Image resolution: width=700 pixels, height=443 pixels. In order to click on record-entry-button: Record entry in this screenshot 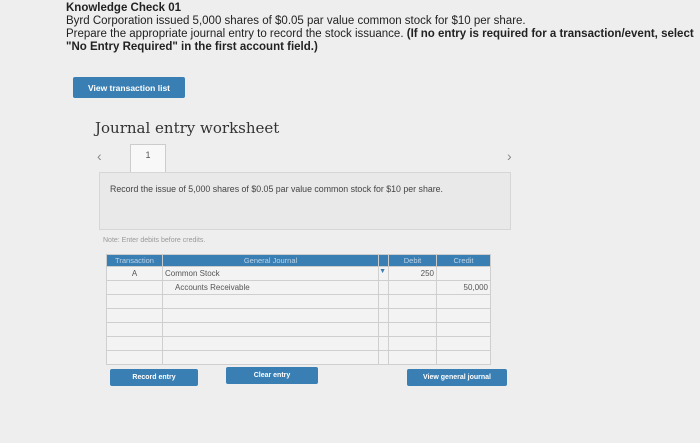, I will do `click(154, 377)`.